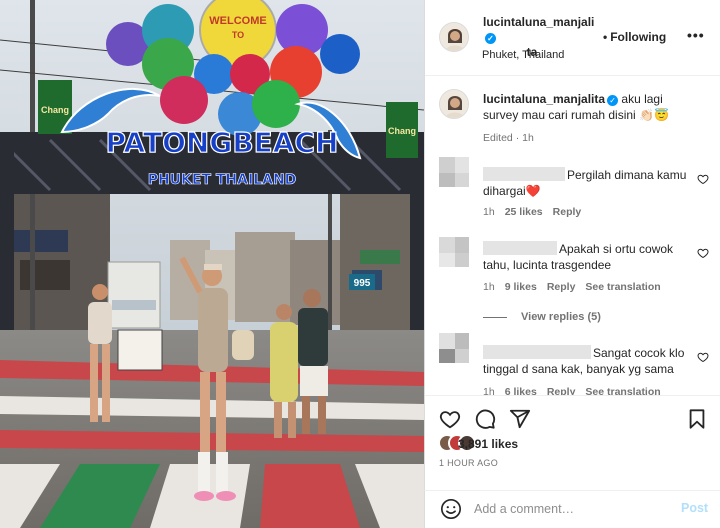 The width and height of the screenshot is (720, 528). I want to click on add-comment-bar: Post, so click(572, 509).